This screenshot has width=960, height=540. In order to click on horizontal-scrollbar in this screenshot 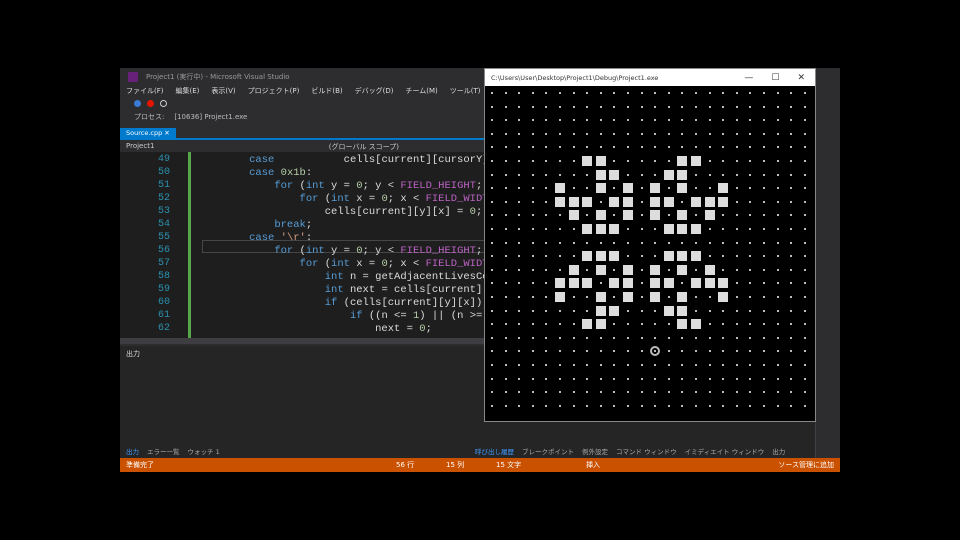, I will do `click(302, 341)`.